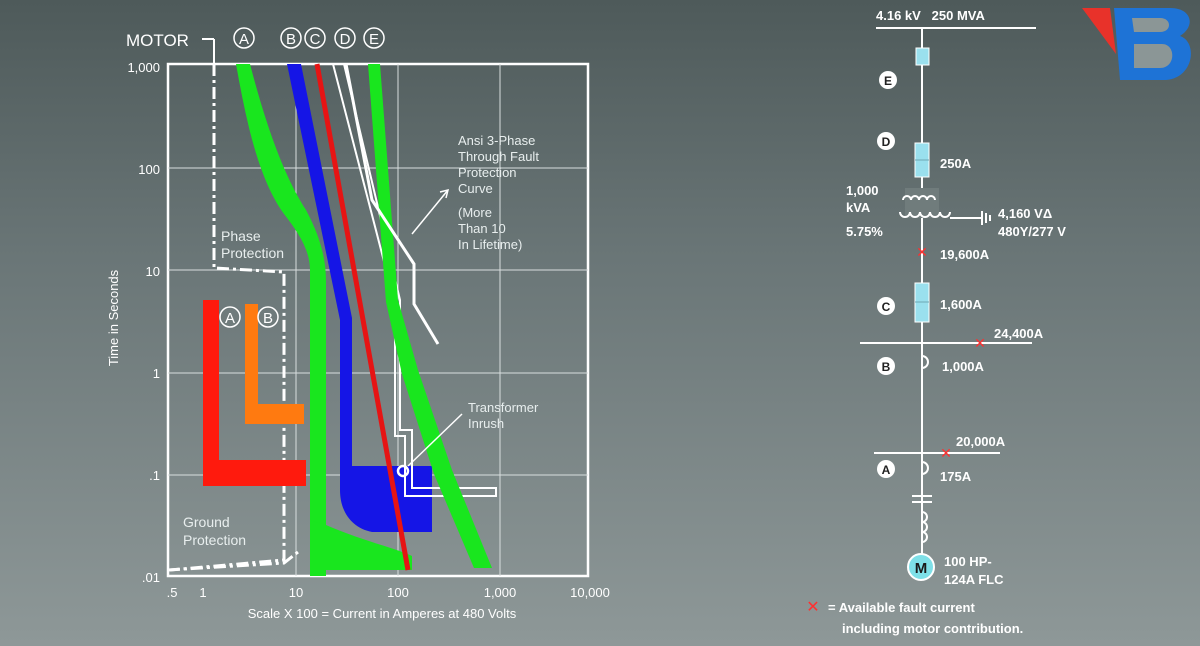  What do you see at coordinates (233, 561) in the screenshot?
I see `motor-ground-protection-line` at bounding box center [233, 561].